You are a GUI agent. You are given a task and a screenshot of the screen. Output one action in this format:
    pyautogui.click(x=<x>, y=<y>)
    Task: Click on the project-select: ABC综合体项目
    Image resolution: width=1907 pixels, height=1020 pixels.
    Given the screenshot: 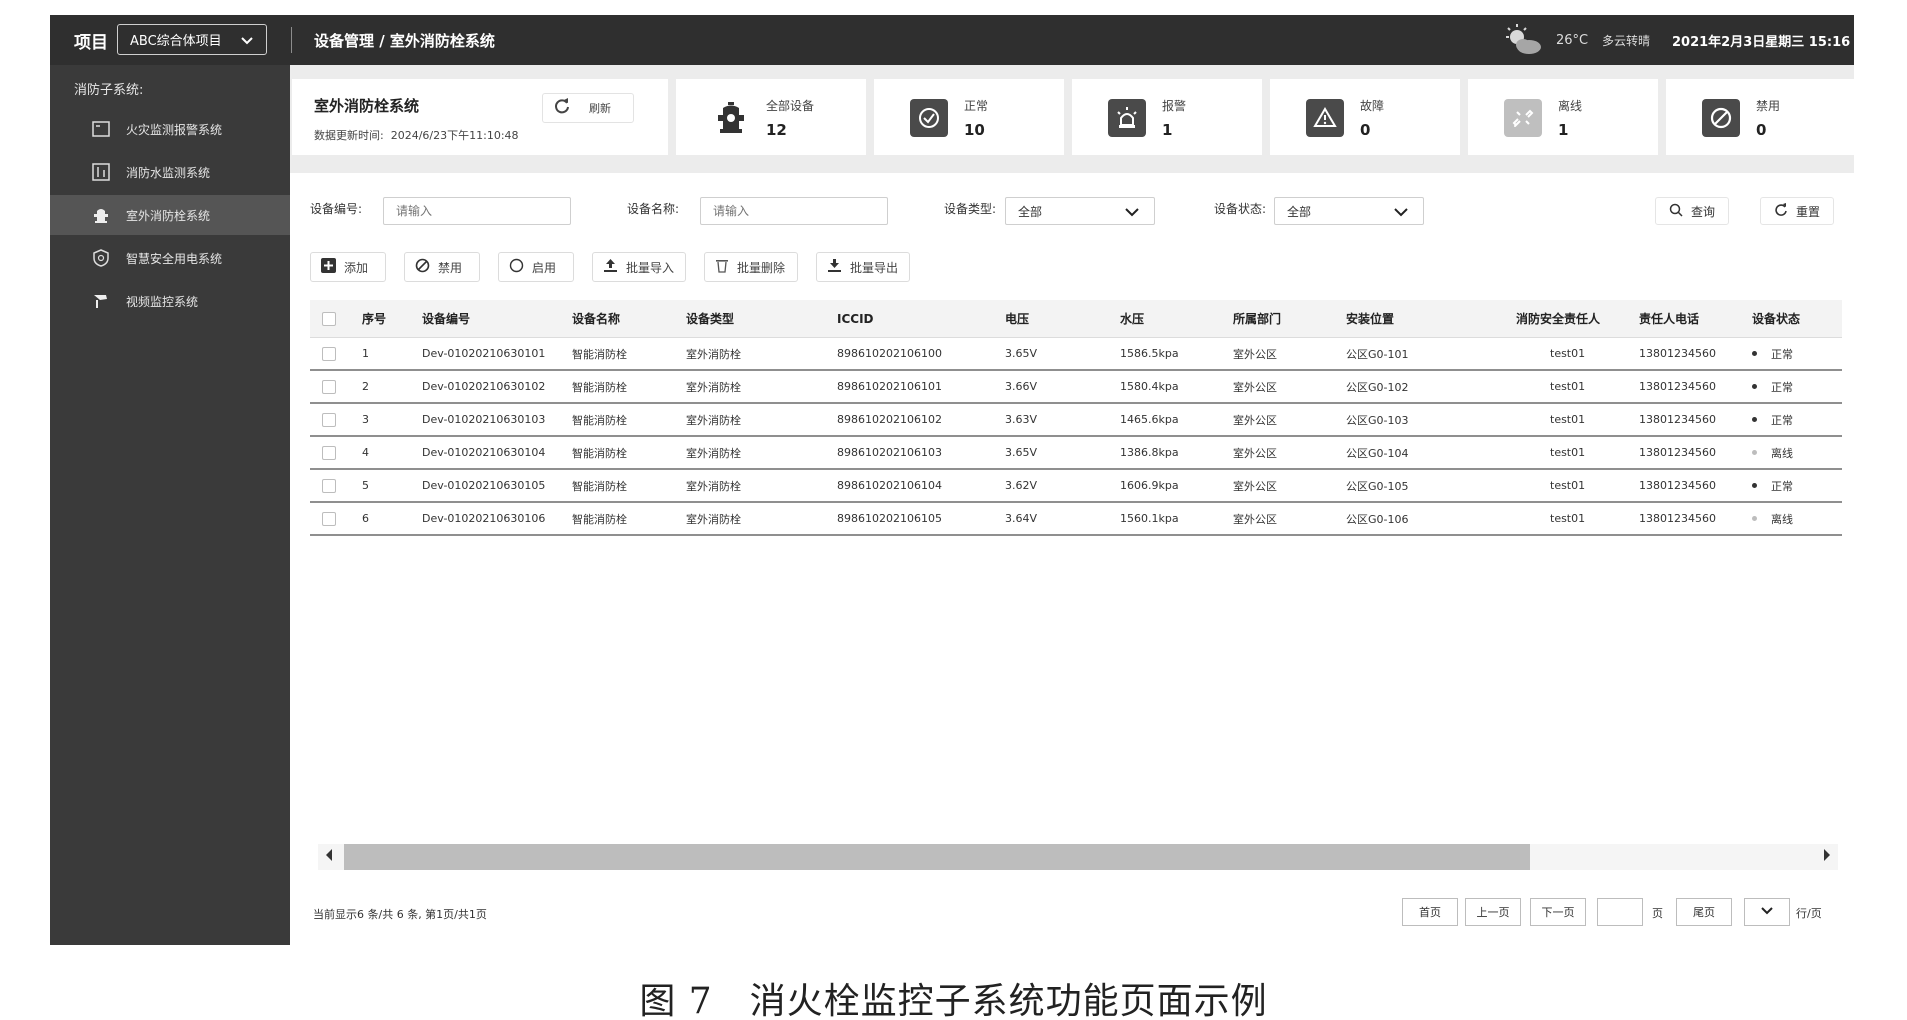 What is the action you would take?
    pyautogui.click(x=192, y=39)
    